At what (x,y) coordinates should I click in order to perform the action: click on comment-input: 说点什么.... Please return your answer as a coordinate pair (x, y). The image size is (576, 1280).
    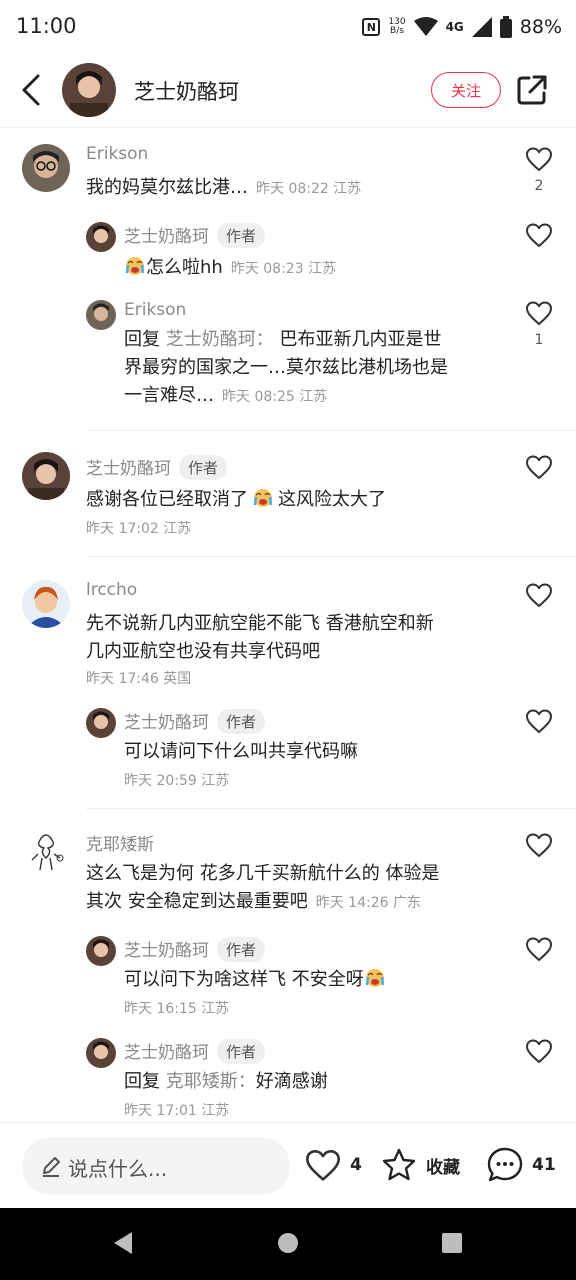
    Looking at the image, I should click on (156, 1166).